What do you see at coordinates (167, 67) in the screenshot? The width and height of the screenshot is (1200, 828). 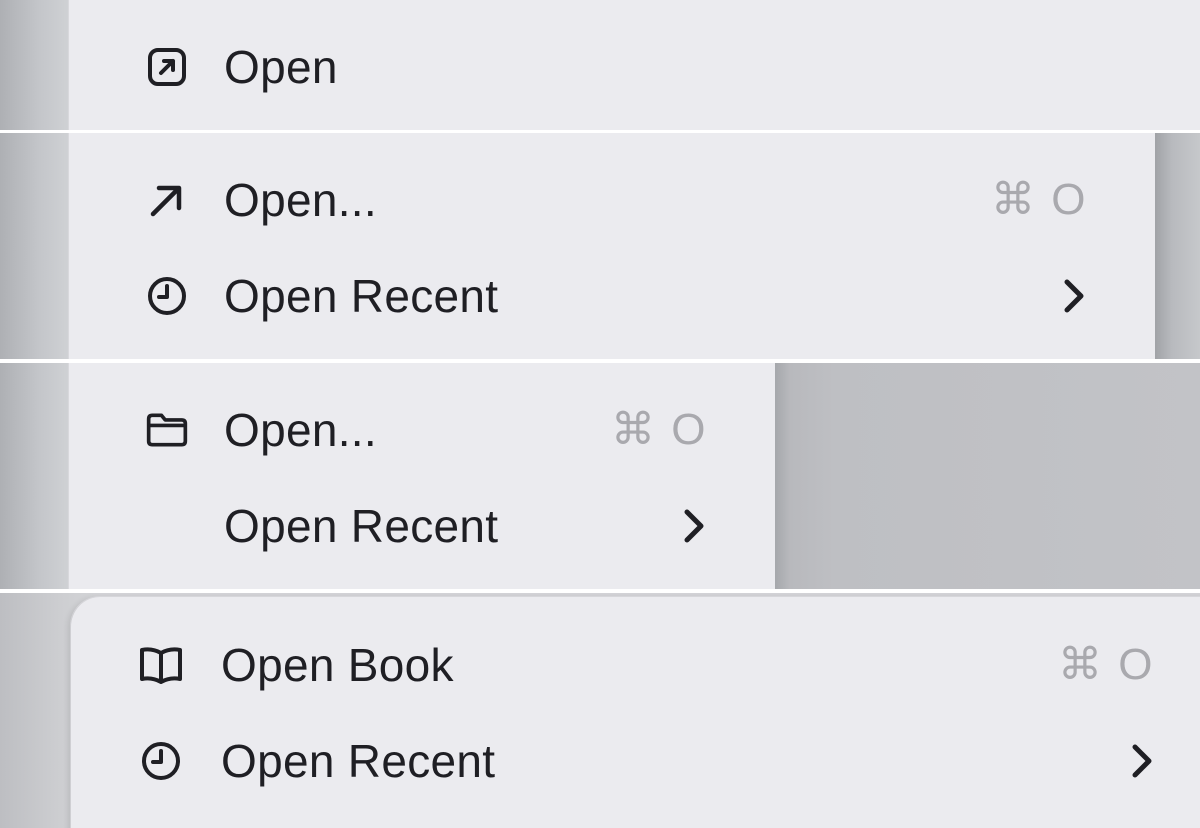 I see `arrow-up-right-square-icon` at bounding box center [167, 67].